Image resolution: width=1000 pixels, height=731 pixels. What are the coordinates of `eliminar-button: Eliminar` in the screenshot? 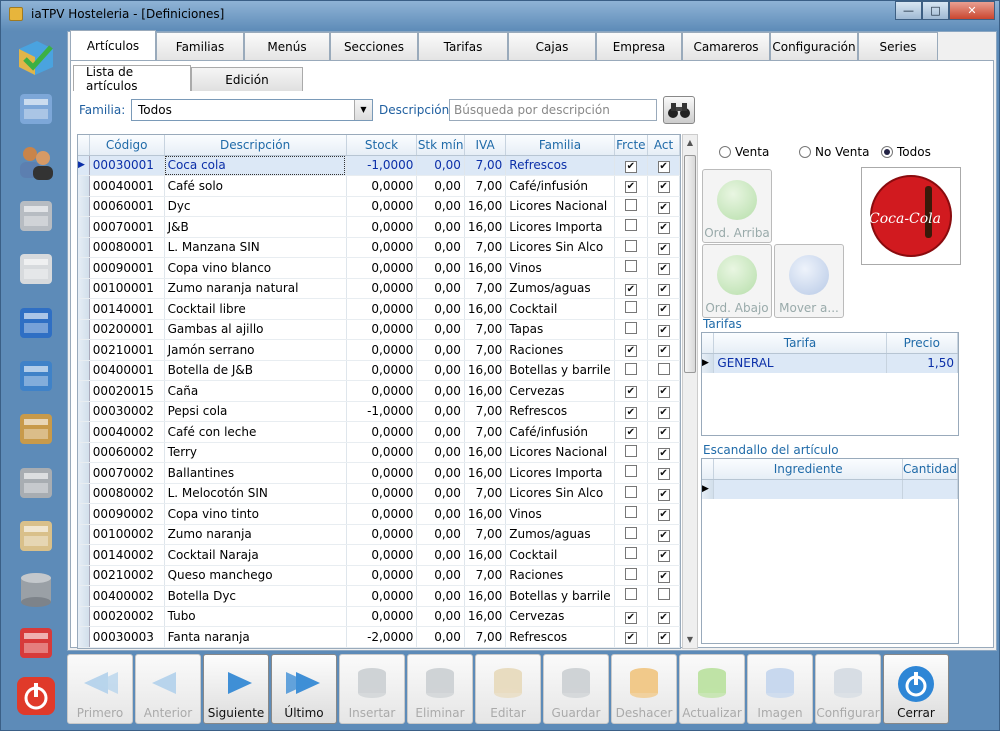 It's located at (440, 689).